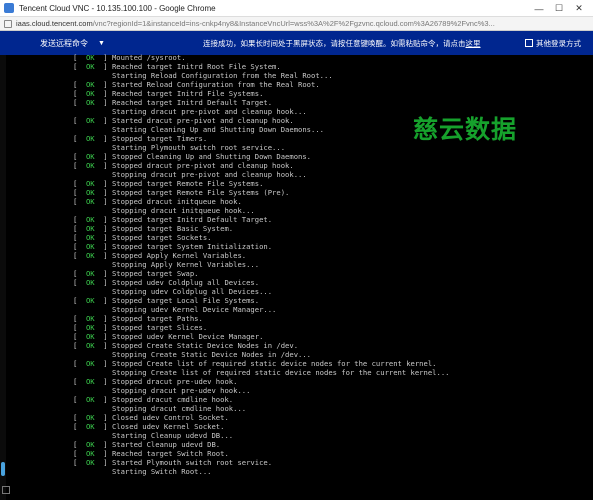 This screenshot has width=593, height=500. Describe the element at coordinates (192, 462) in the screenshot. I see `console-line-text: Started Plymouth switch root service.` at that location.